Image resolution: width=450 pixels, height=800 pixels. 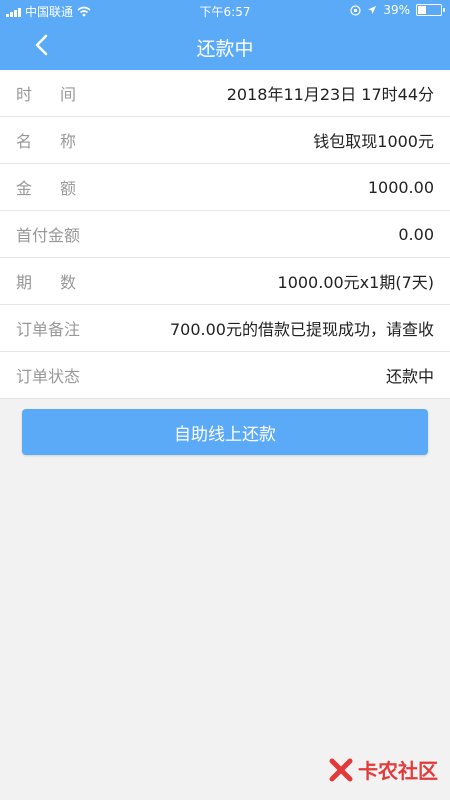 I want to click on row-order-note: 订单备注 700.00元的借款已提现成功，请查收, so click(x=225, y=328).